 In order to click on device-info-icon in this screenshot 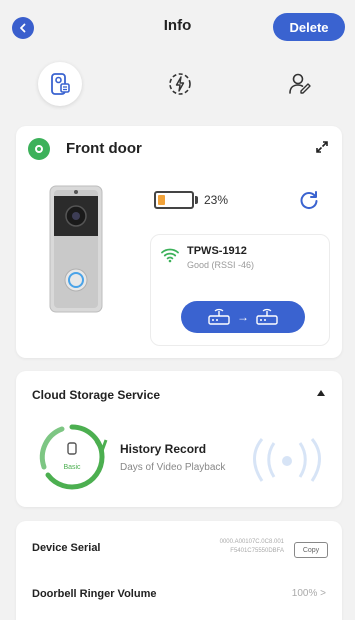, I will do `click(60, 84)`.